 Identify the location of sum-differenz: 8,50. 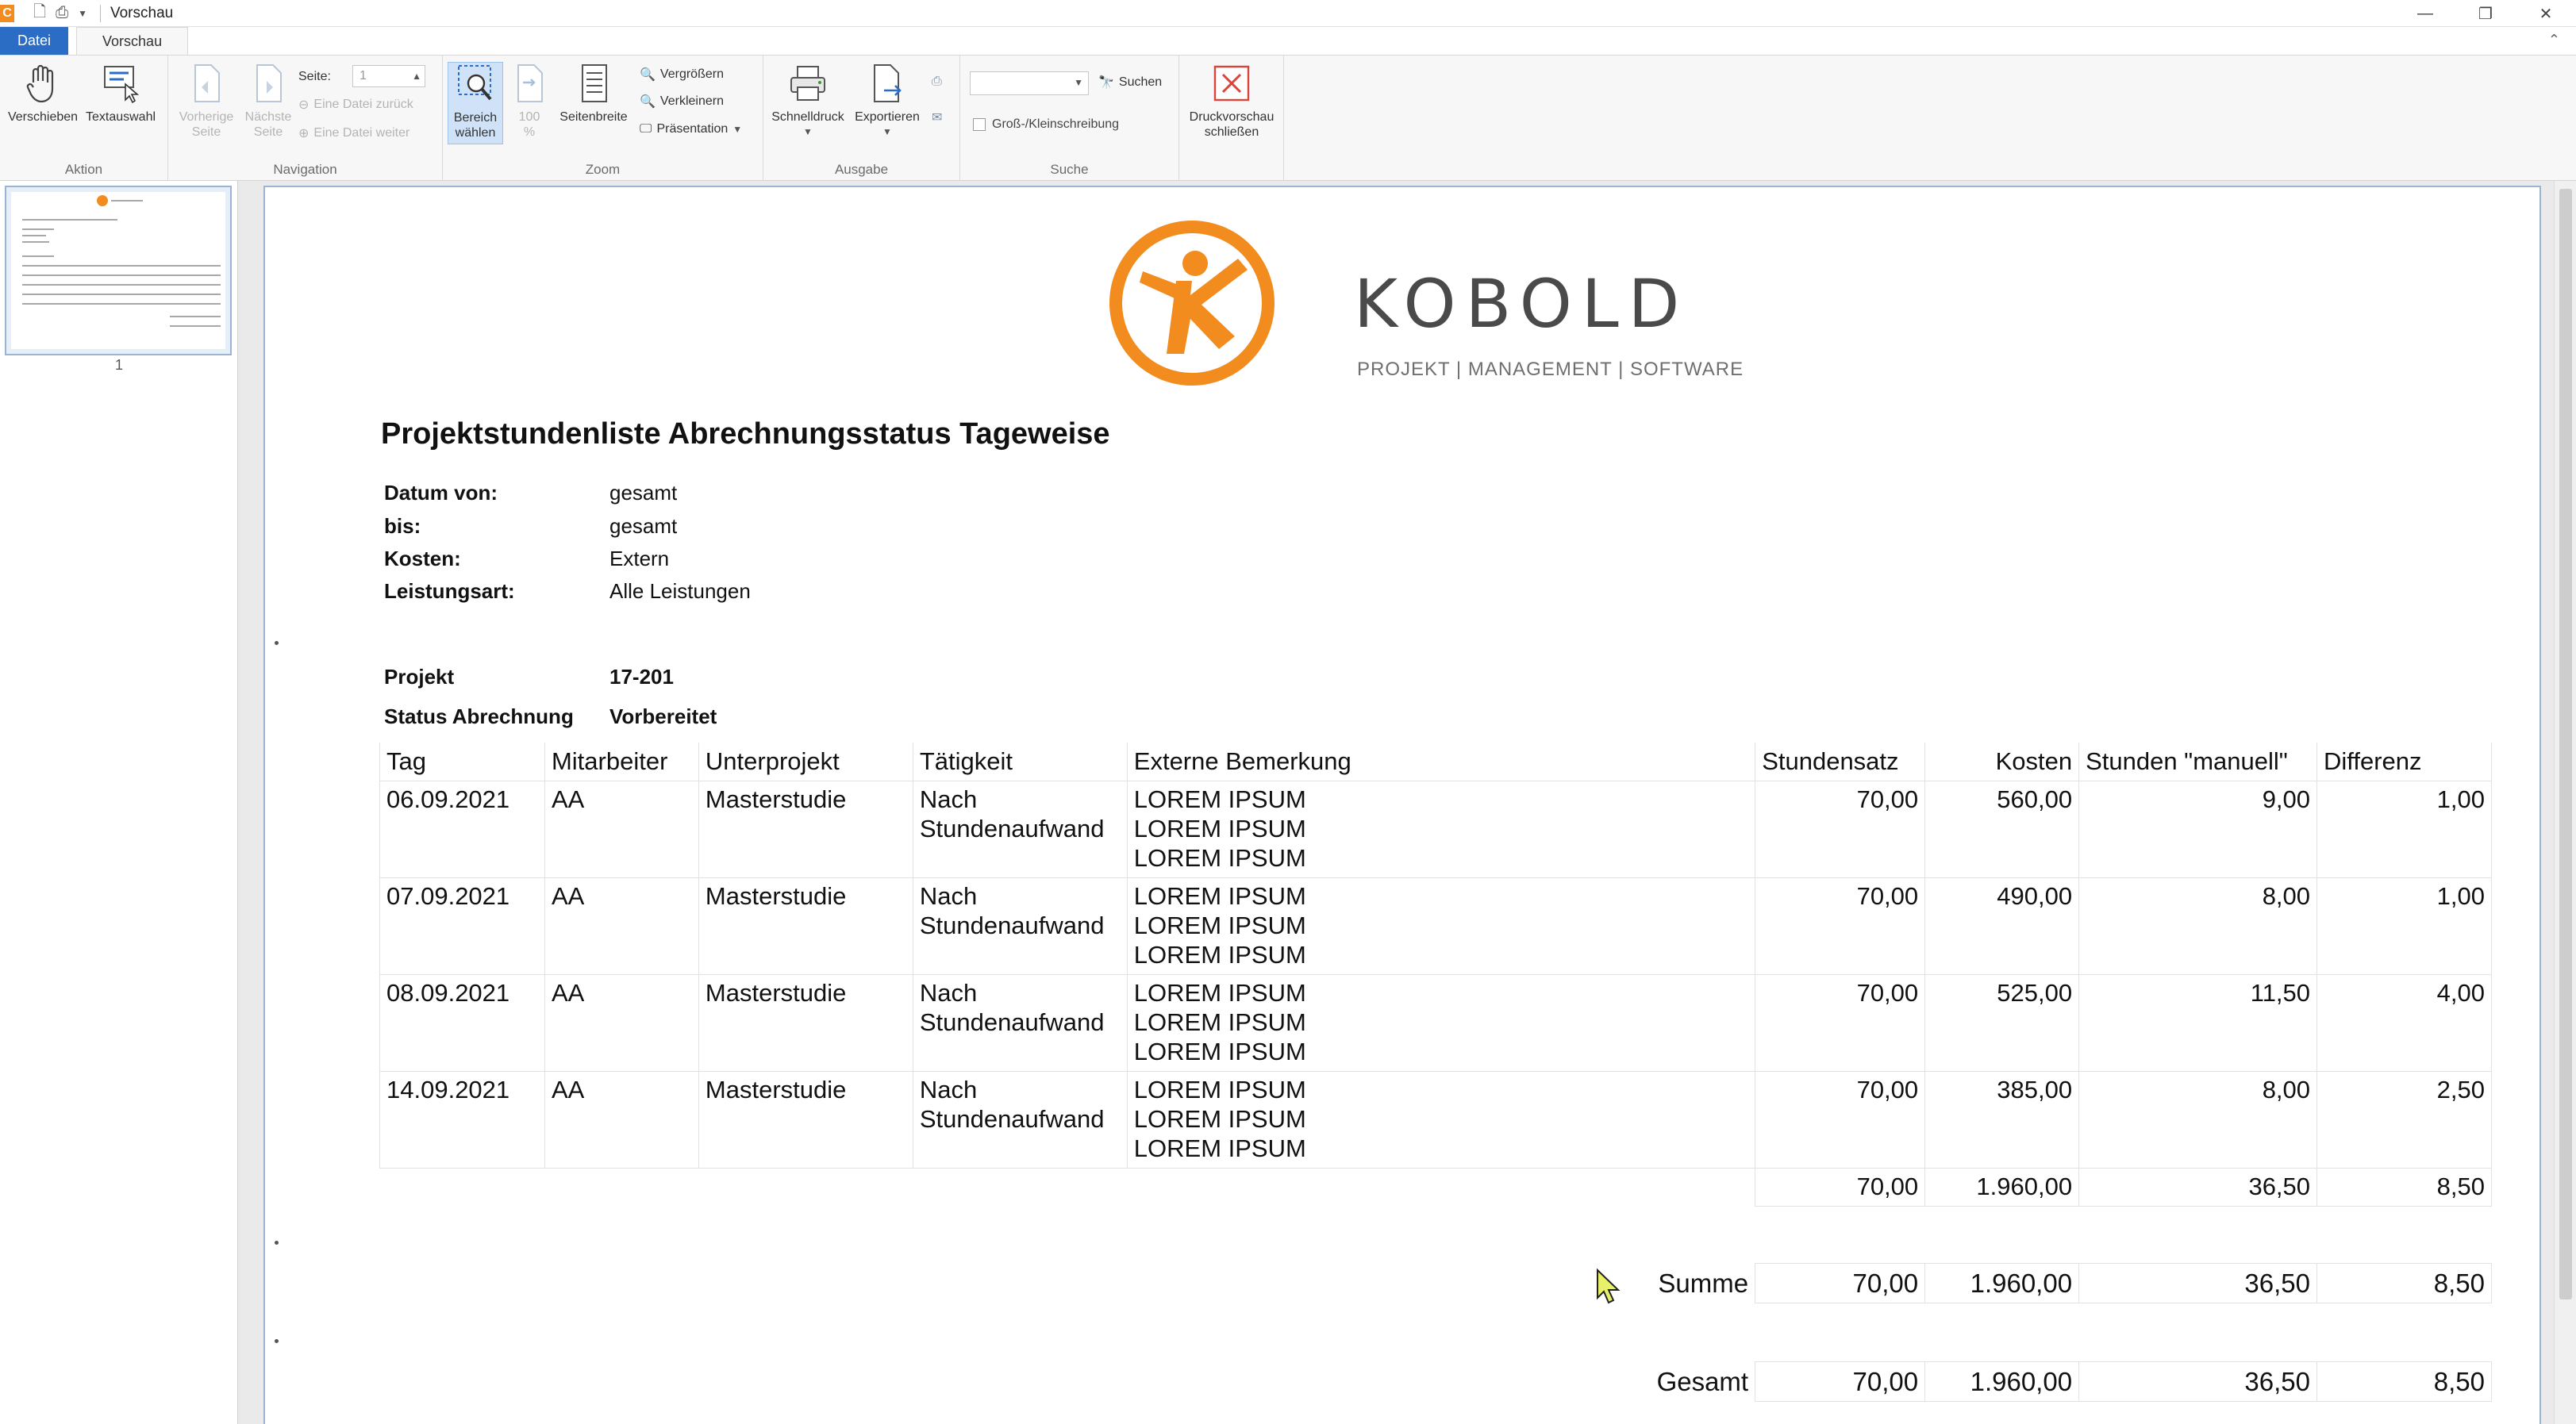
(2404, 1283).